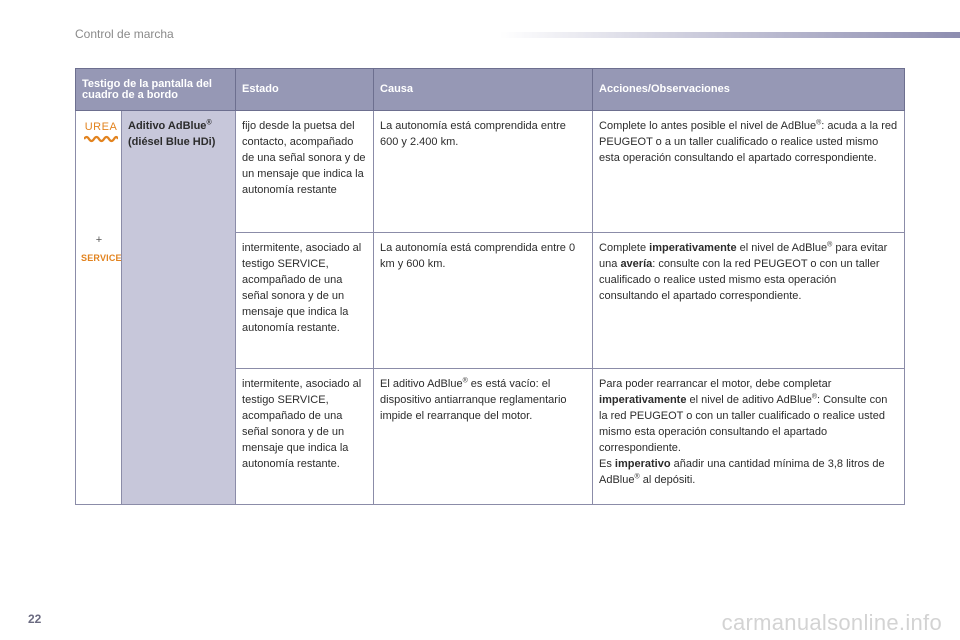  I want to click on urea-wave-icon, so click(101, 139).